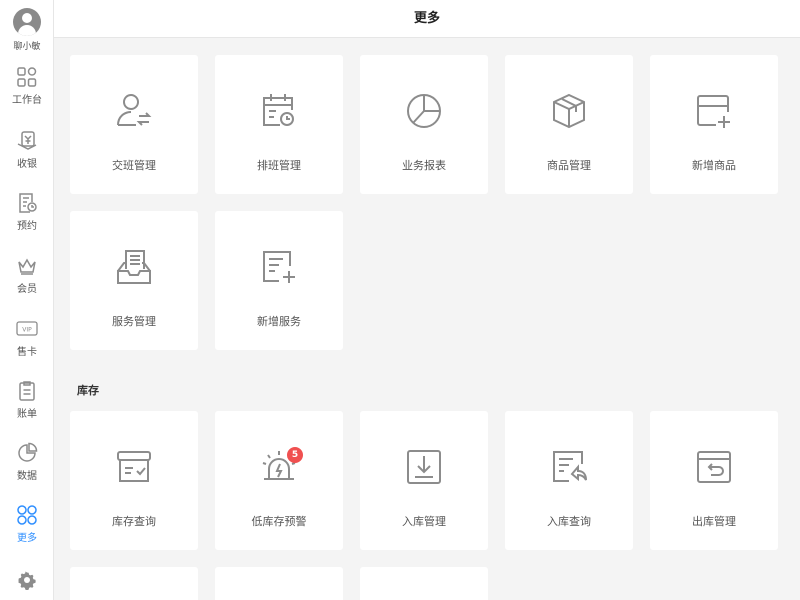 This screenshot has height=600, width=800. What do you see at coordinates (27, 164) in the screenshot?
I see `sidebar-item-label: 收银` at bounding box center [27, 164].